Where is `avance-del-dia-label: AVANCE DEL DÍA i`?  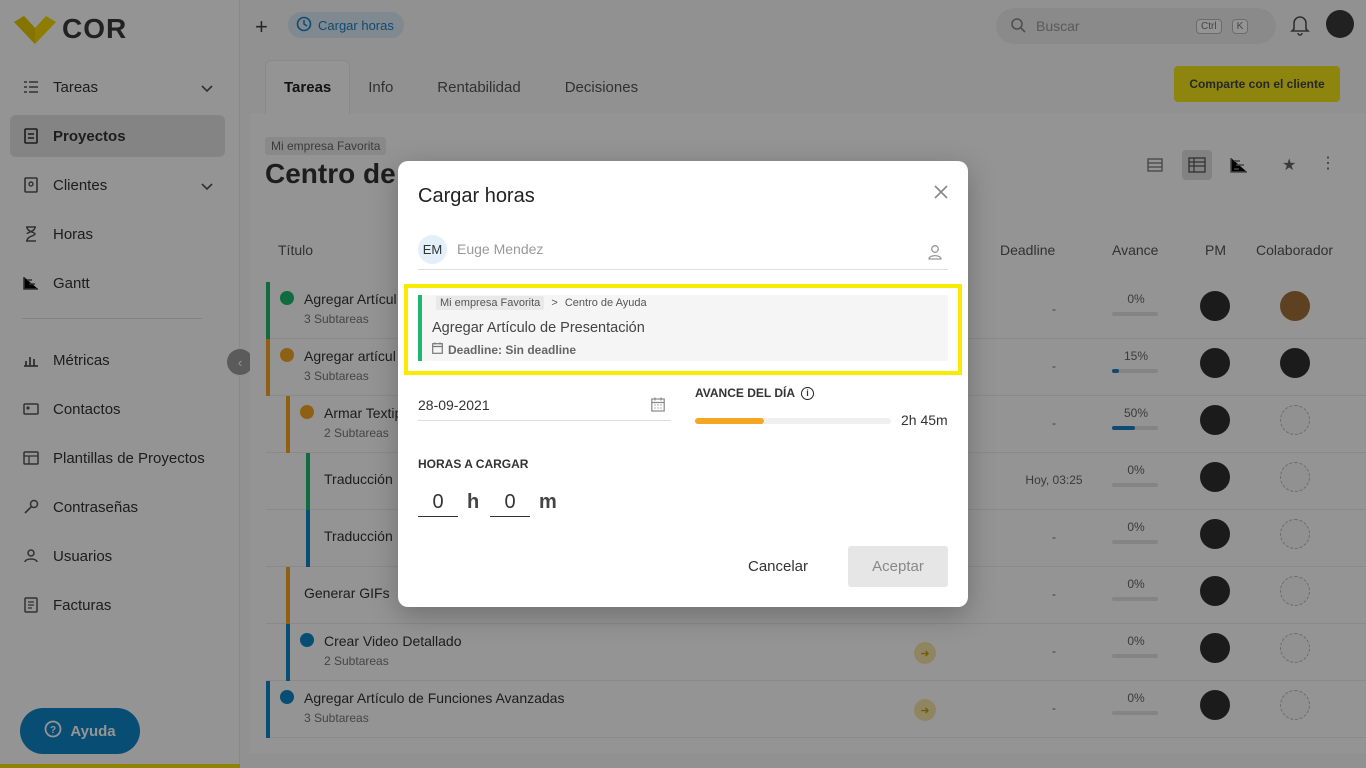 avance-del-dia-label: AVANCE DEL DÍA i is located at coordinates (755, 393).